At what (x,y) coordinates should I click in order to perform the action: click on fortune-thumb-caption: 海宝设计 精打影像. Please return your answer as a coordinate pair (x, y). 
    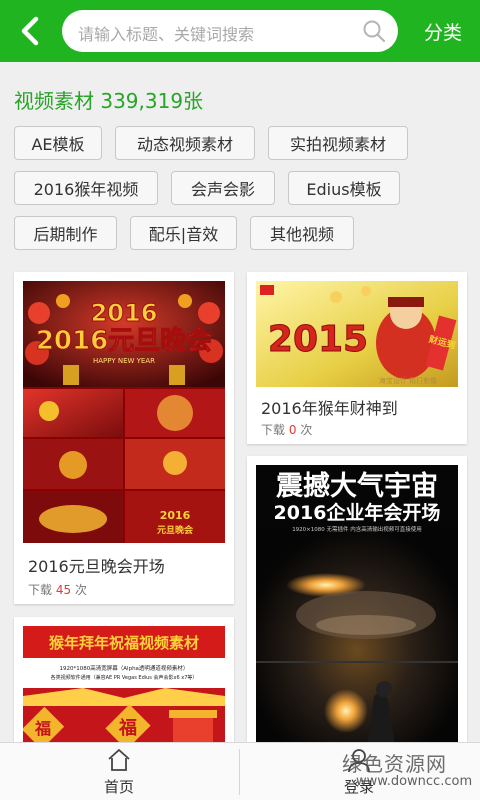
    Looking at the image, I should click on (408, 380).